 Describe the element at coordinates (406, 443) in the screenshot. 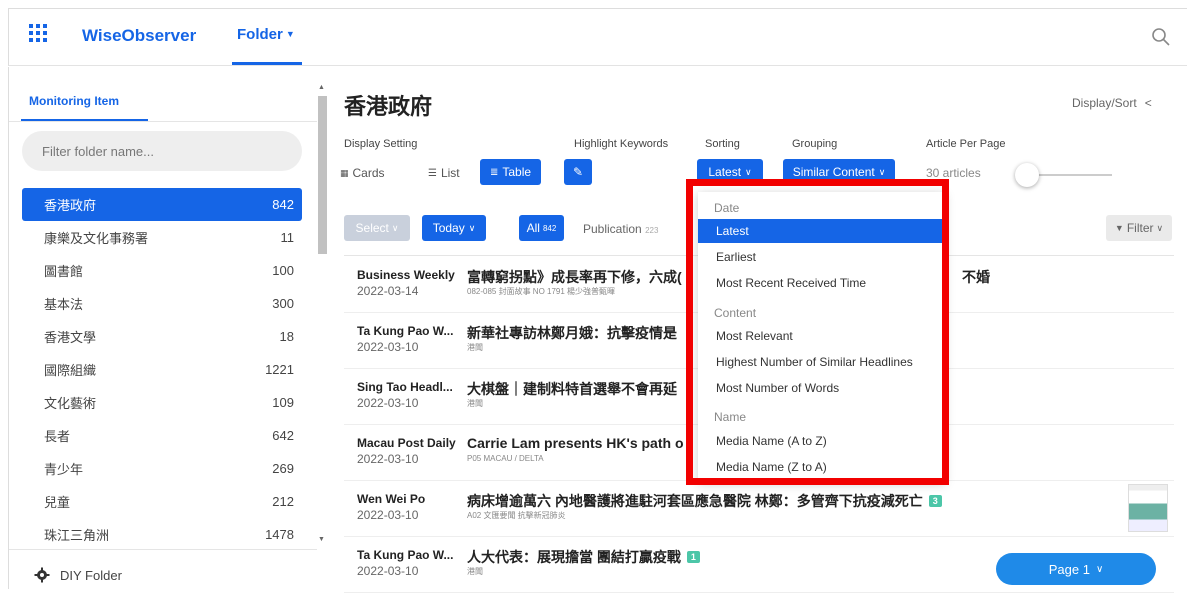

I see `article-source: Macau Post Daily` at that location.